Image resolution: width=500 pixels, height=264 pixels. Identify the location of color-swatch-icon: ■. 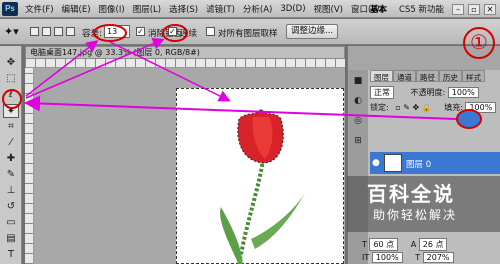
(358, 82).